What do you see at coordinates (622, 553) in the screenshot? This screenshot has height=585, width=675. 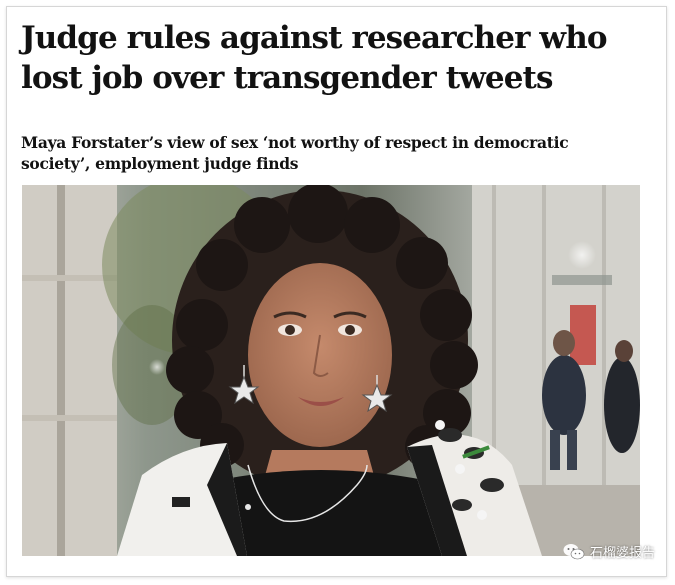 I see `watermark-text: 石榴婆报告` at bounding box center [622, 553].